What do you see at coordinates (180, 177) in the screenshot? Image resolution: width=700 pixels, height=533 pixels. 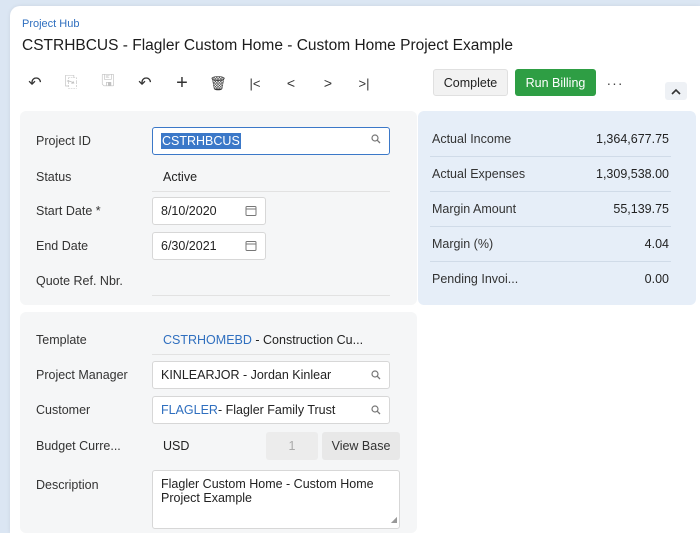 I see `status-value: Active` at bounding box center [180, 177].